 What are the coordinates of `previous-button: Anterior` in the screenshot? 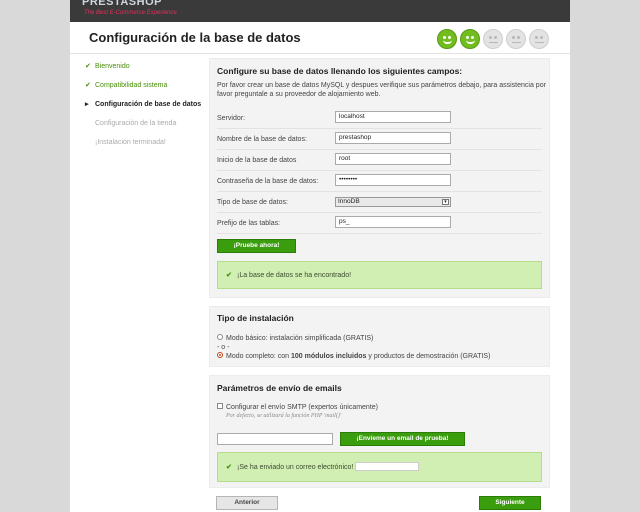 It's located at (247, 503).